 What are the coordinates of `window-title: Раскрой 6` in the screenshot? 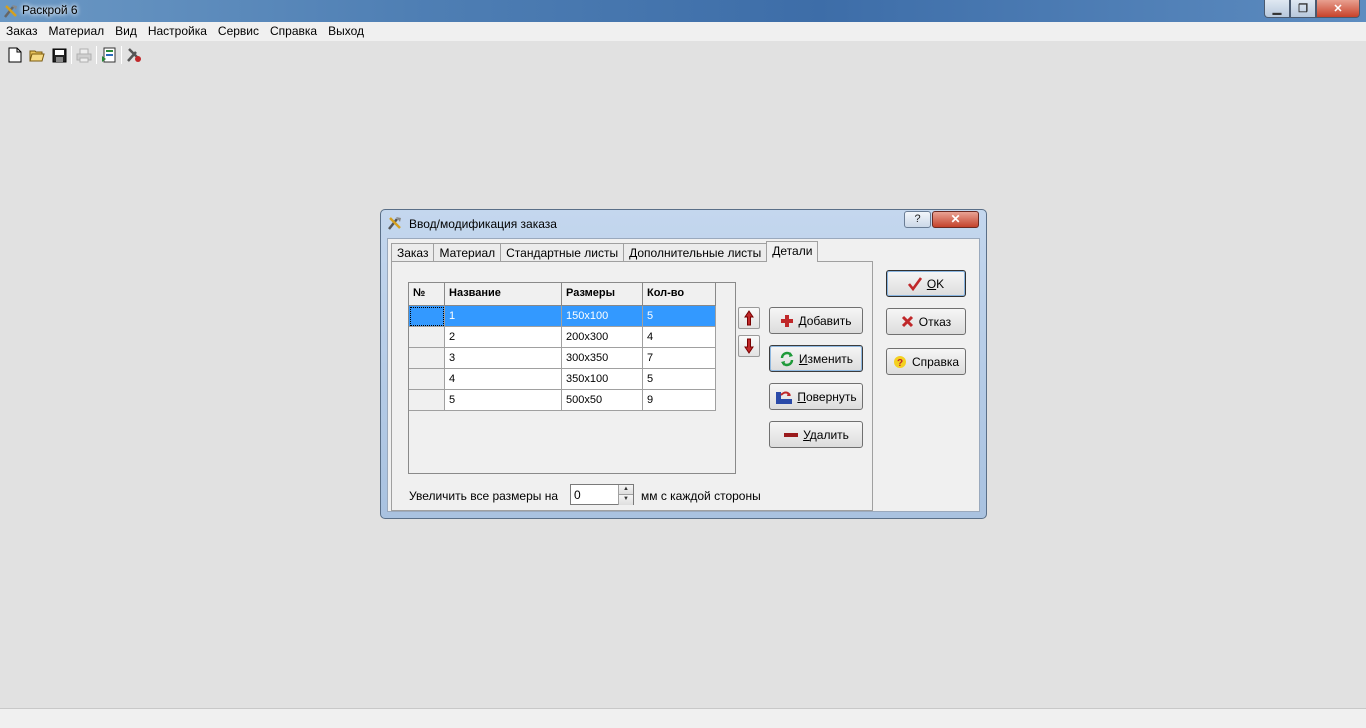 It's located at (50, 10).